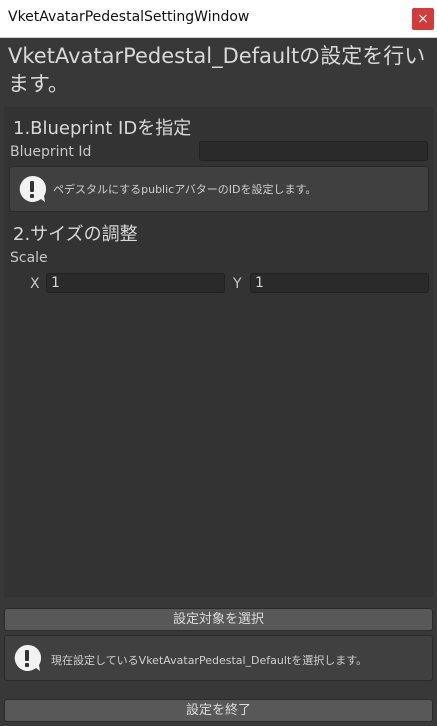 This screenshot has width=437, height=726. What do you see at coordinates (51, 152) in the screenshot?
I see `blueprint-id-label: Blueprint Id` at bounding box center [51, 152].